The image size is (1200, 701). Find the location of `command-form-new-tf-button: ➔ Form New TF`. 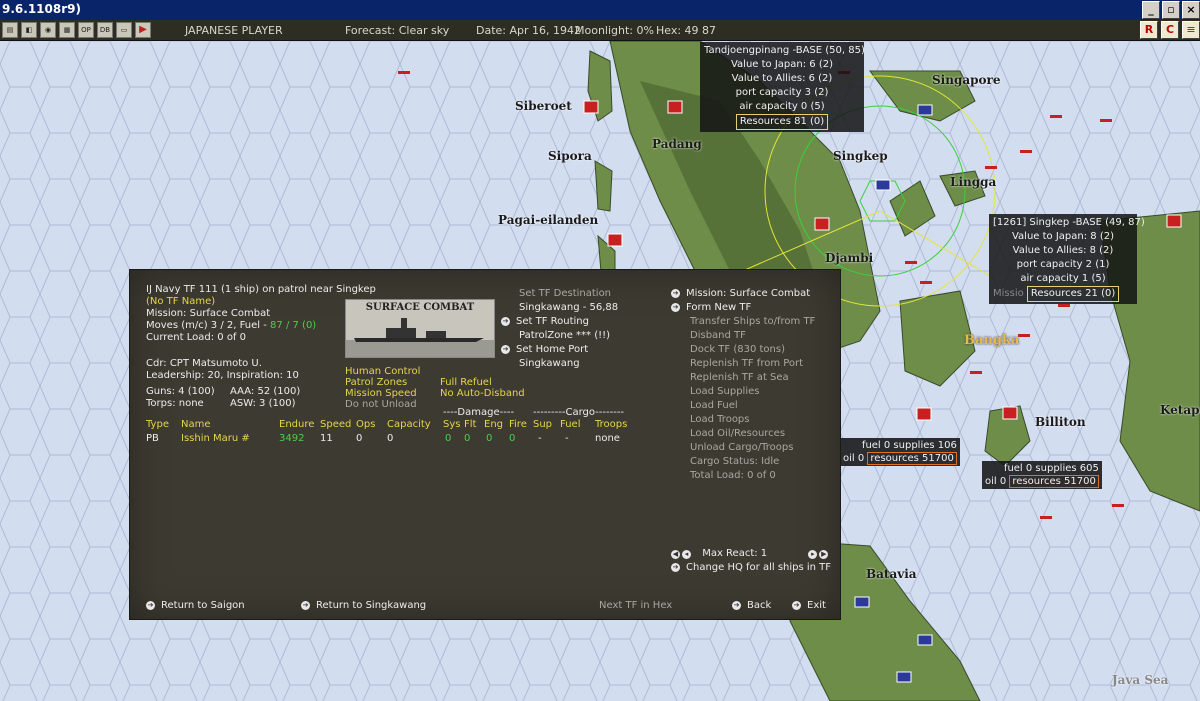

command-form-new-tf-button: ➔ Form New TF is located at coordinates (711, 308).